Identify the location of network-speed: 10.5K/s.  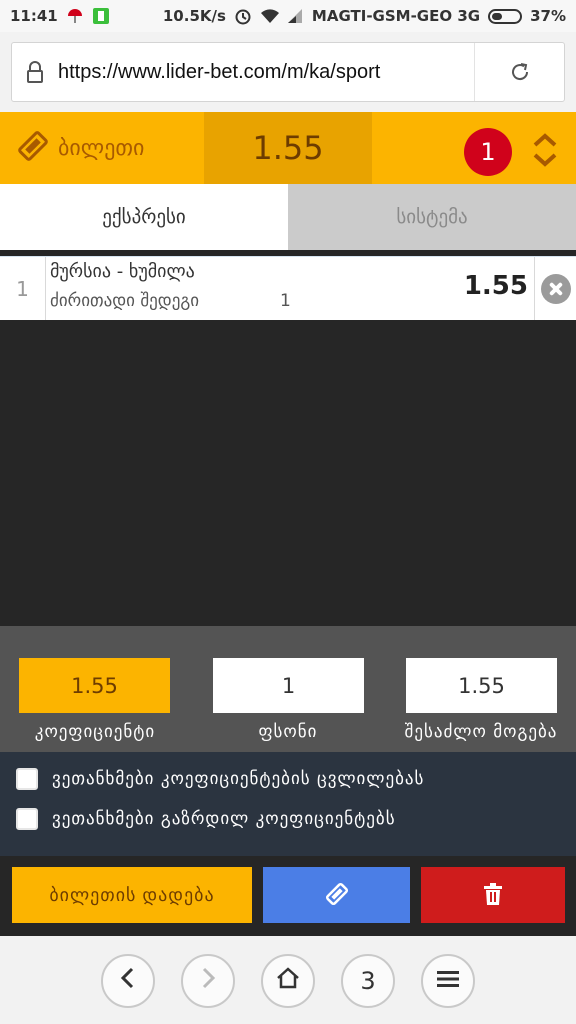
(194, 16).